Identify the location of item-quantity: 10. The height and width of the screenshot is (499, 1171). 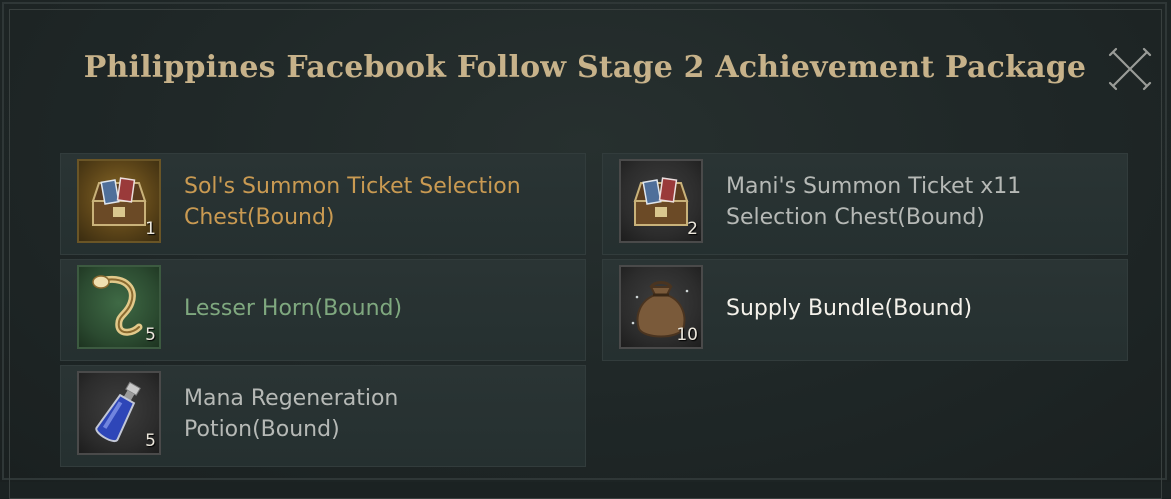
(687, 335).